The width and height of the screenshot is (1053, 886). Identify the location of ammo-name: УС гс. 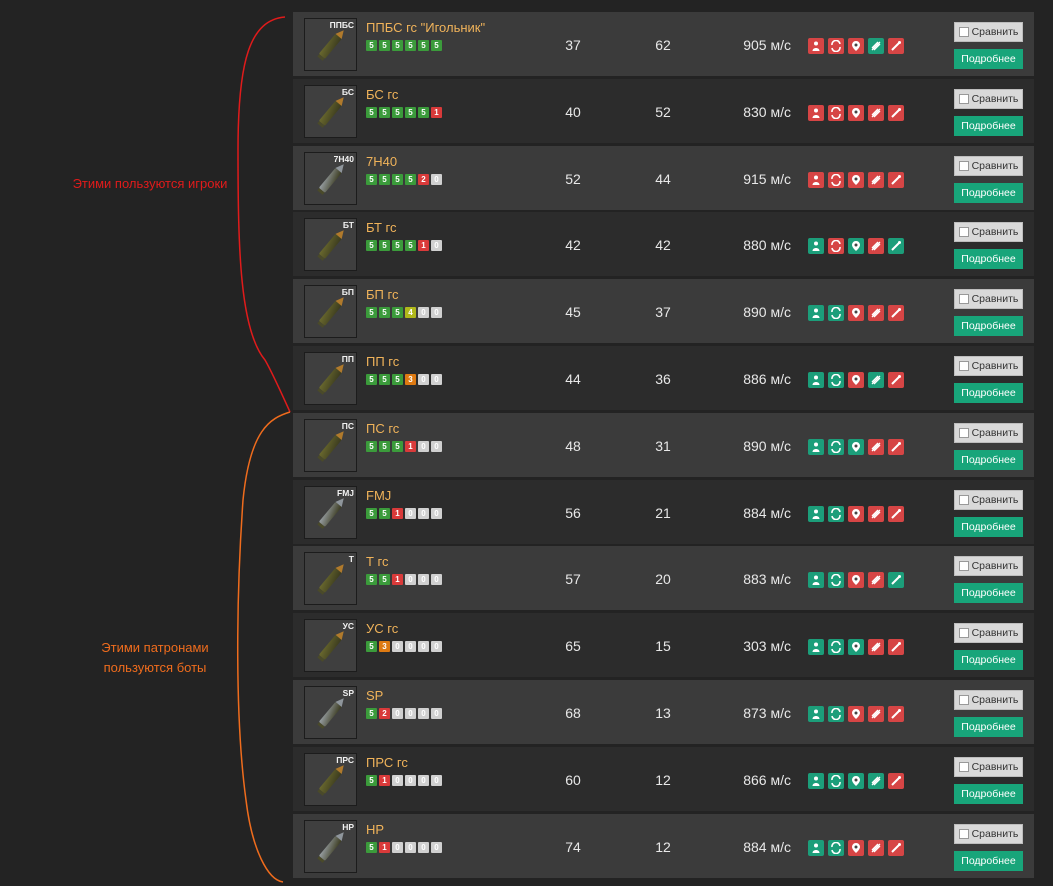
(382, 628).